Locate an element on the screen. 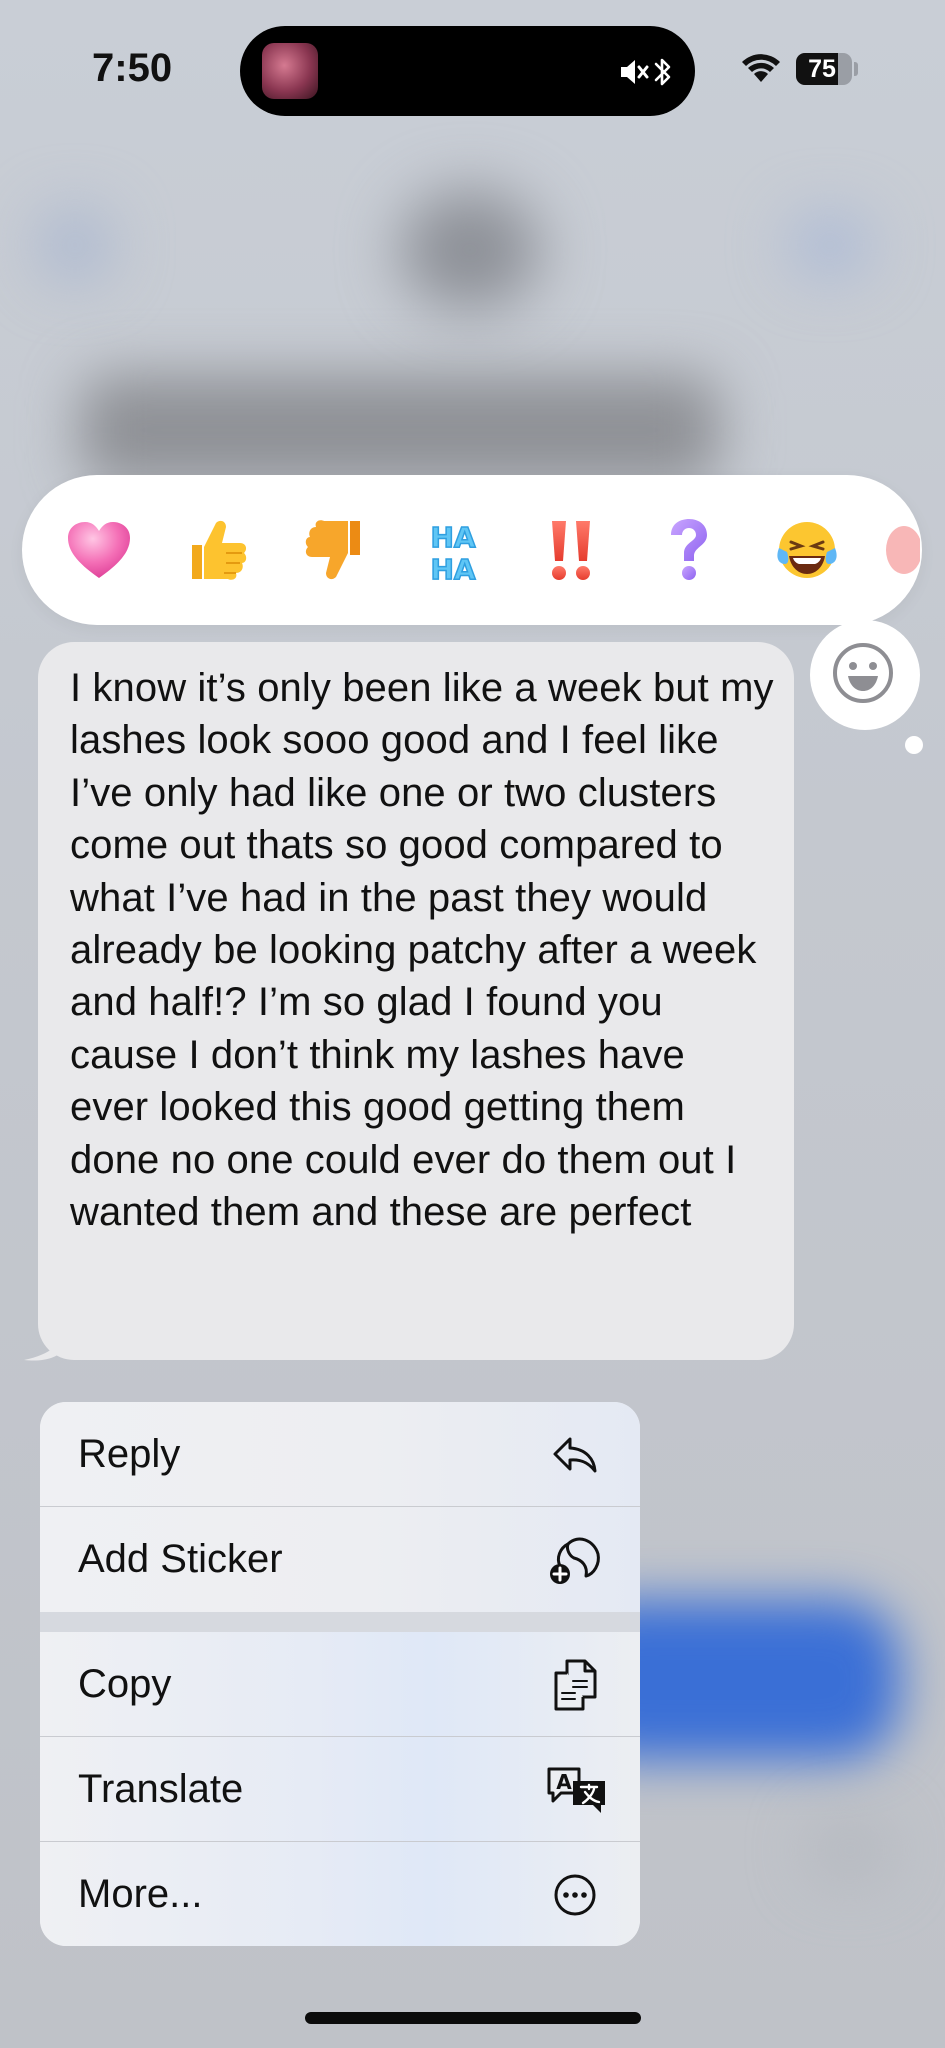 This screenshot has width=945, height=2048. wifi-icon is located at coordinates (761, 68).